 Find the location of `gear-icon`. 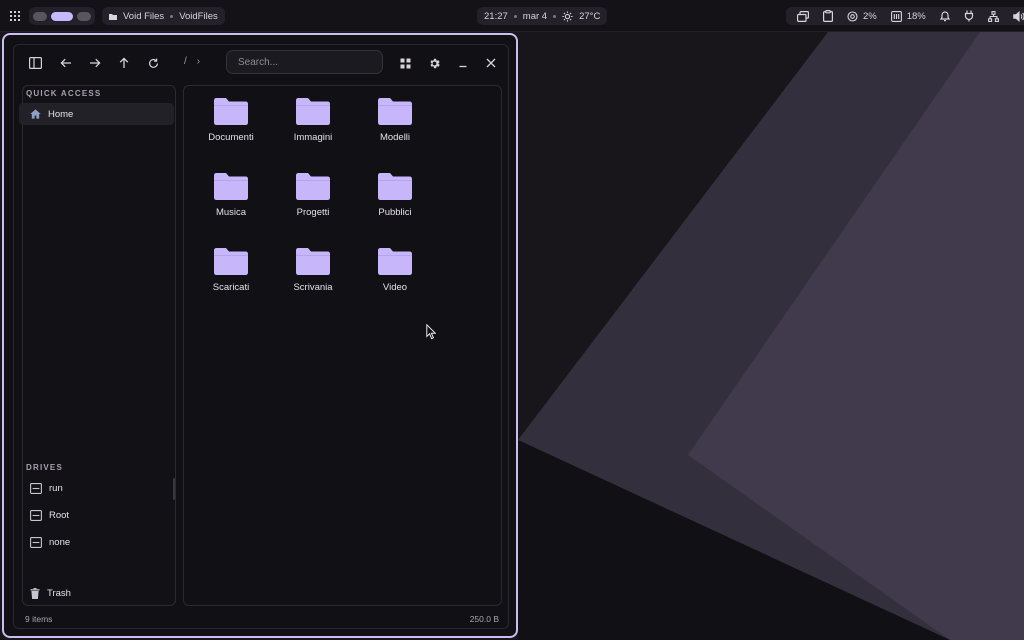

gear-icon is located at coordinates (434, 63).